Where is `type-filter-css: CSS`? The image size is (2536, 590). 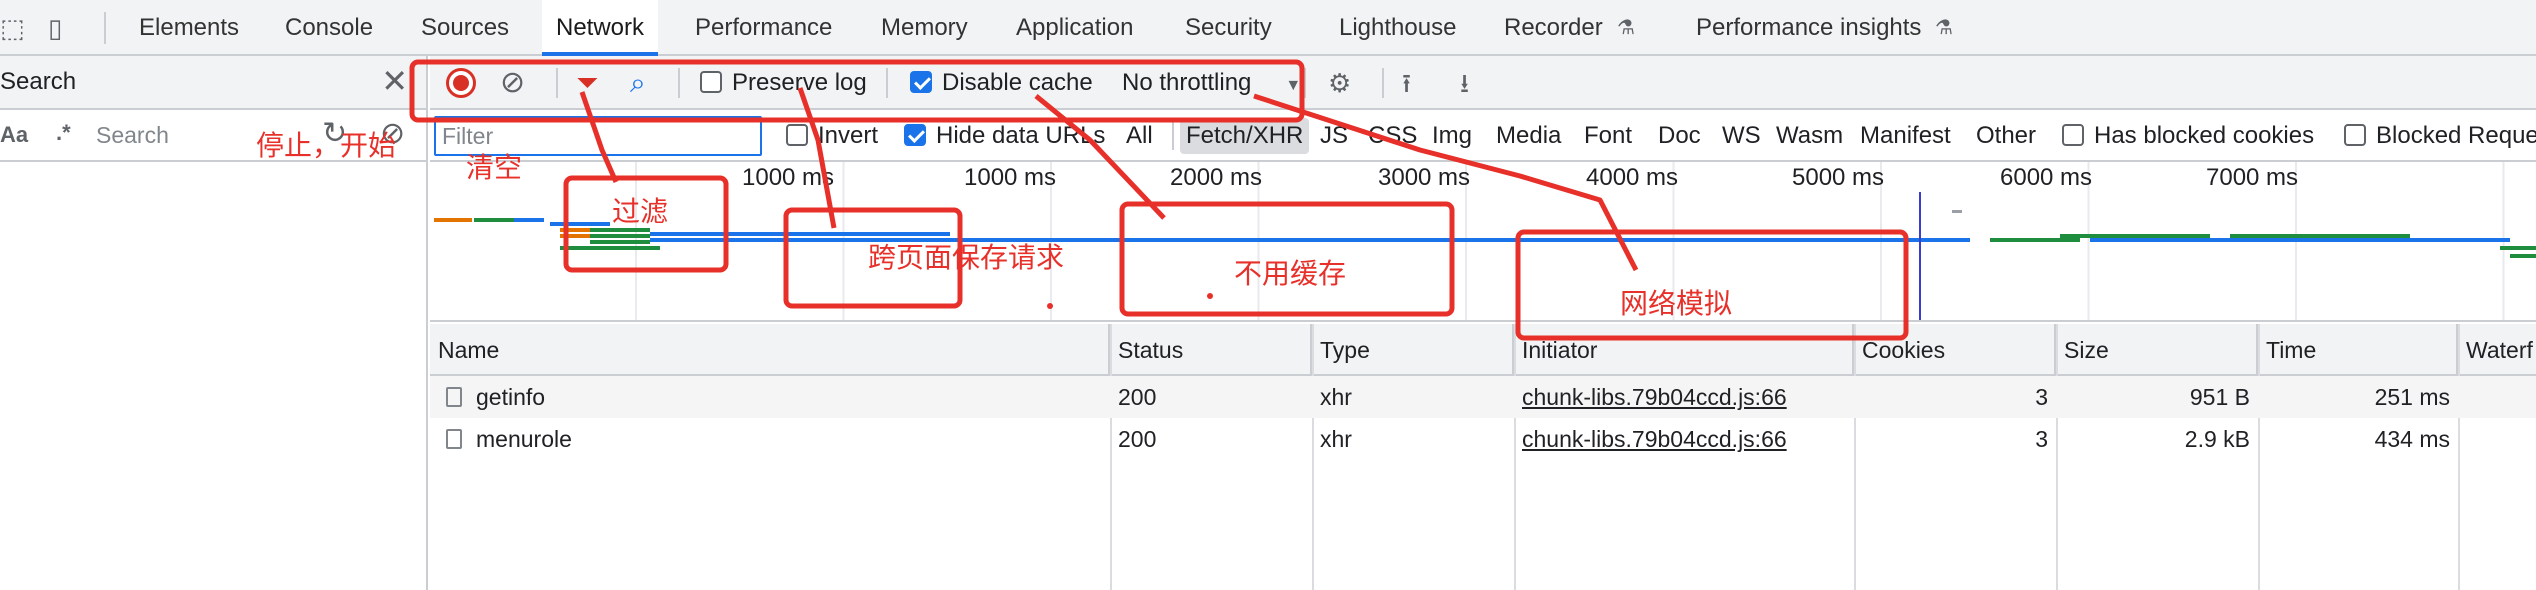 type-filter-css: CSS is located at coordinates (1392, 136).